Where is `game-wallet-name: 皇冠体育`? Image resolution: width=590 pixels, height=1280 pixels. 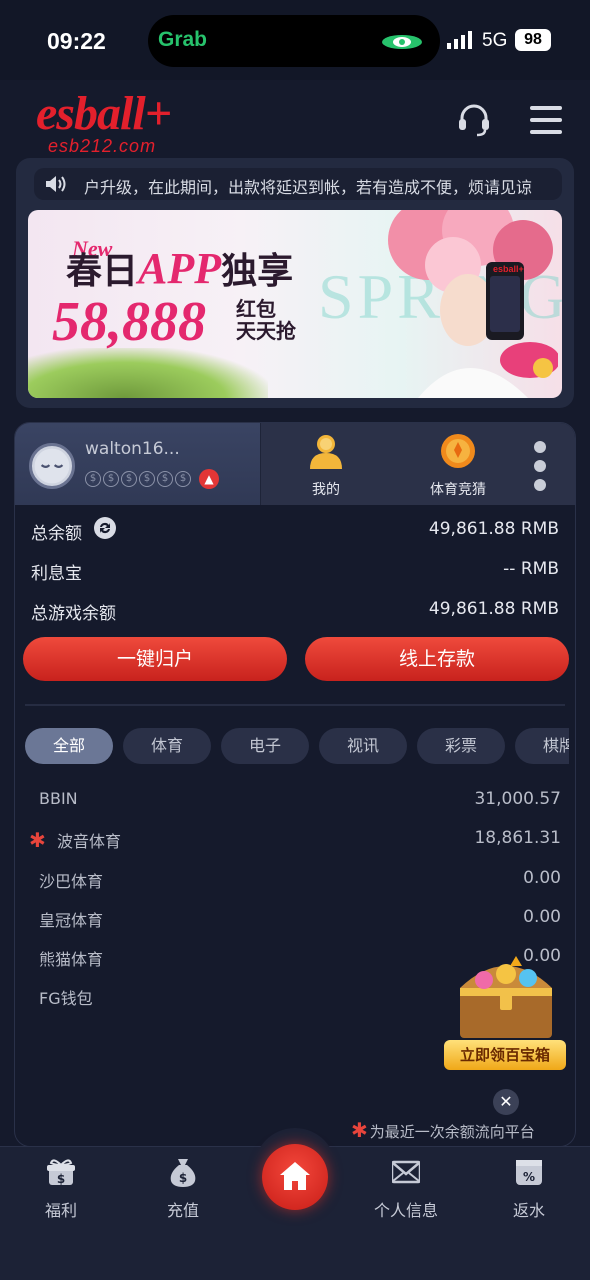
game-wallet-name: 皇冠体育 is located at coordinates (71, 920).